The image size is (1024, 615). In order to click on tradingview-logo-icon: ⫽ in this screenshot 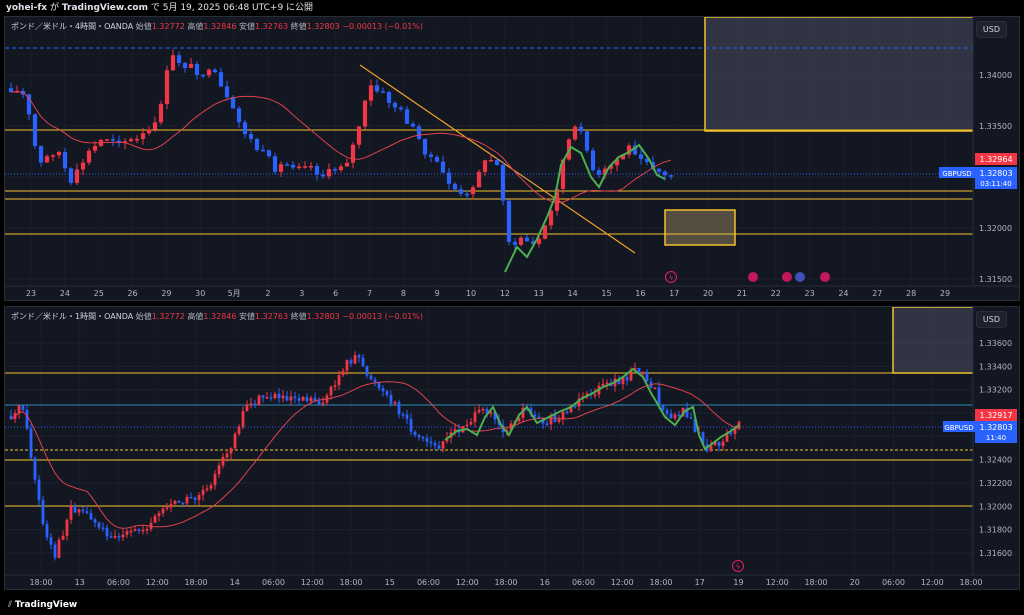, I will do `click(10, 605)`.